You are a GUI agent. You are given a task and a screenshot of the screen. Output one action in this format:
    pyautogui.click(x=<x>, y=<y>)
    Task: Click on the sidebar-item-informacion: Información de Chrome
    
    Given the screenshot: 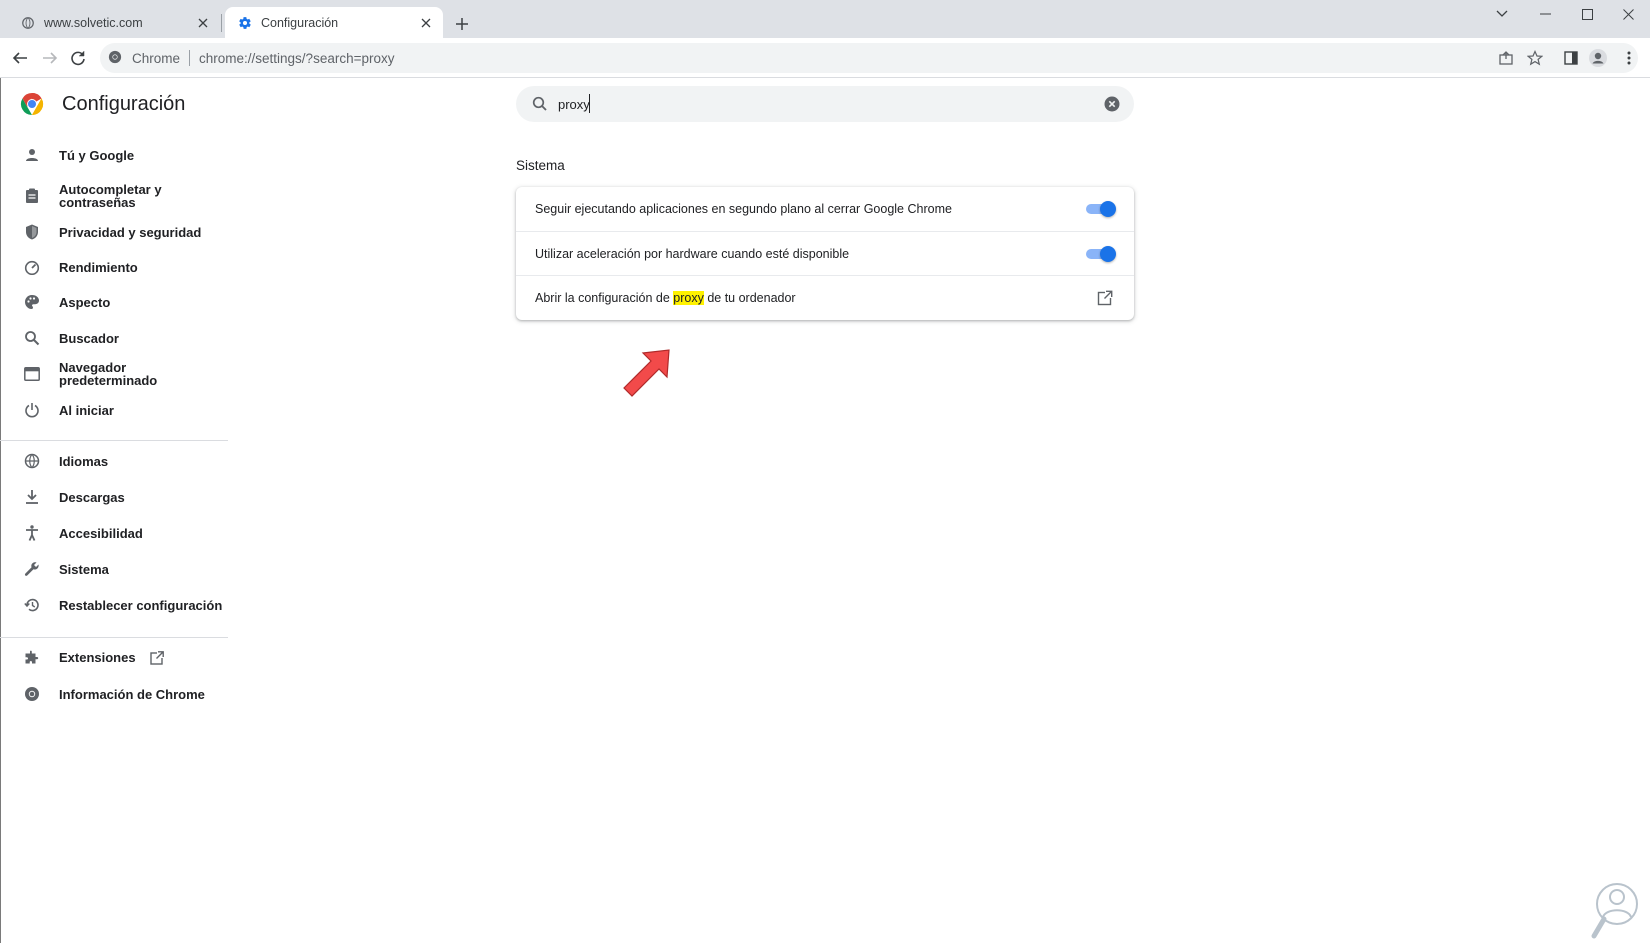 What is the action you would take?
    pyautogui.click(x=114, y=694)
    